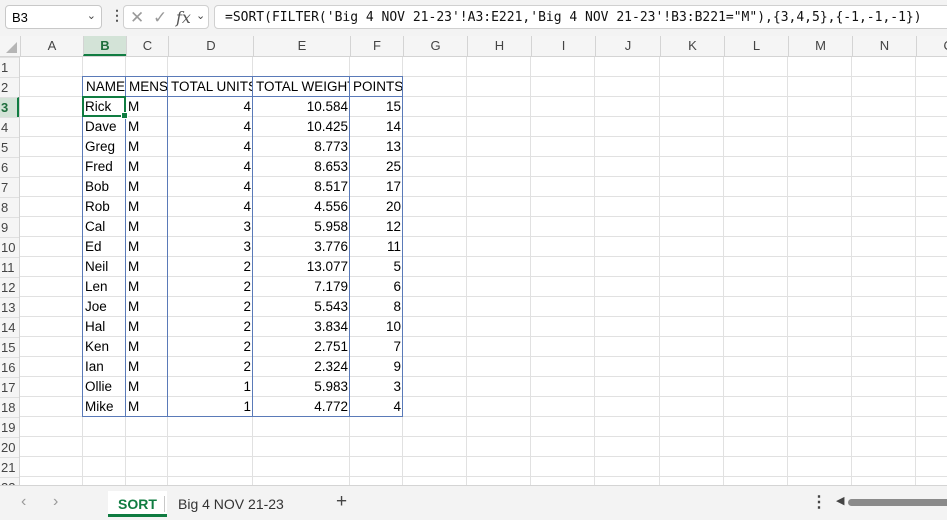  Describe the element at coordinates (53, 17) in the screenshot. I see `name-box: B3 ⌄` at that location.